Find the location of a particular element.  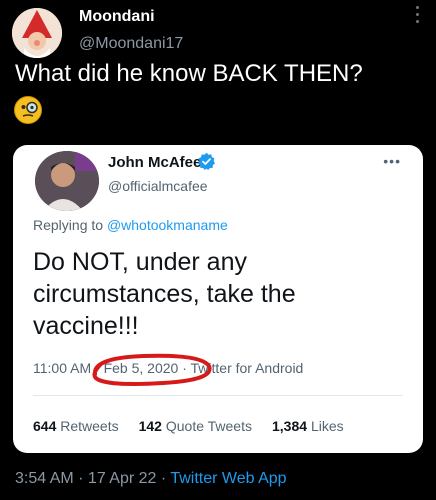

retweets-stat: 644 Retweets is located at coordinates (76, 426).